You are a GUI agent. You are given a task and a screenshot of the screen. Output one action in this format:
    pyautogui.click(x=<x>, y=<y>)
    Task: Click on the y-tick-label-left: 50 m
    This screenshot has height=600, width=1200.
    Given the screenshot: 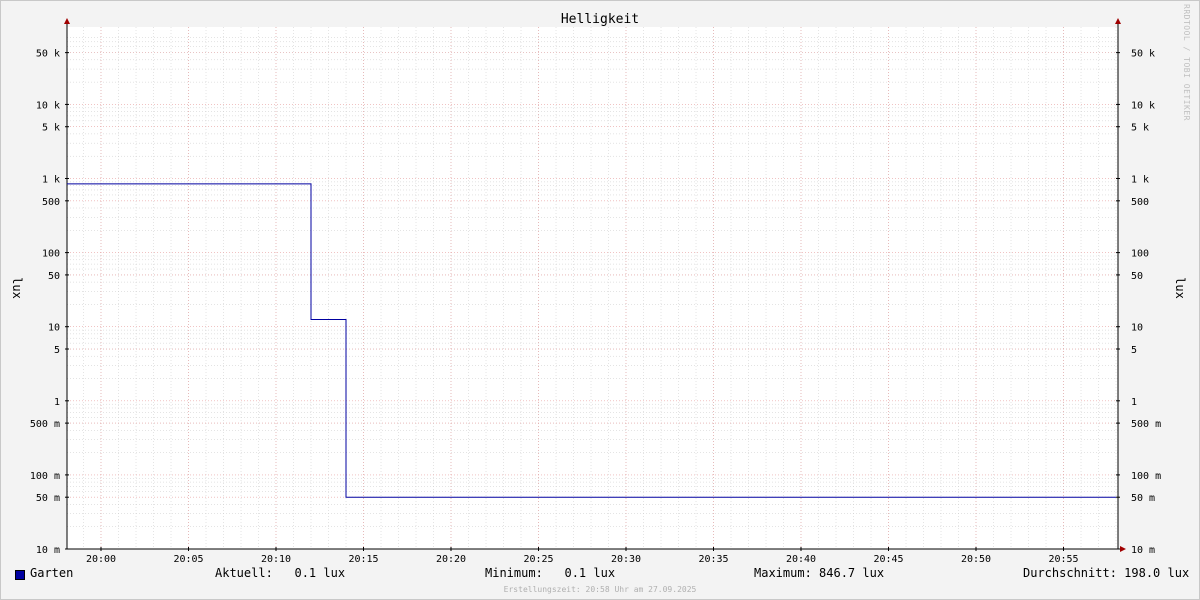 What is the action you would take?
    pyautogui.click(x=48, y=498)
    